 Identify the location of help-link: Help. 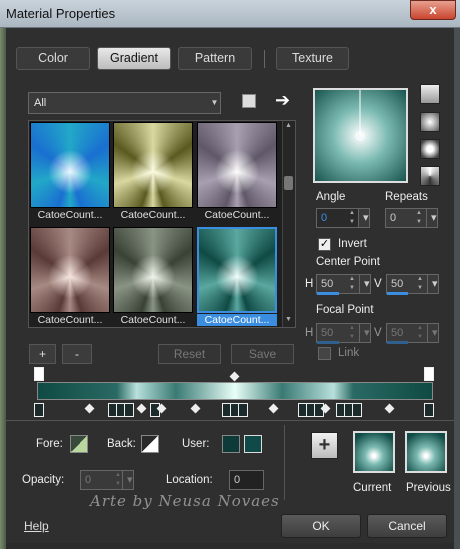
(36, 526).